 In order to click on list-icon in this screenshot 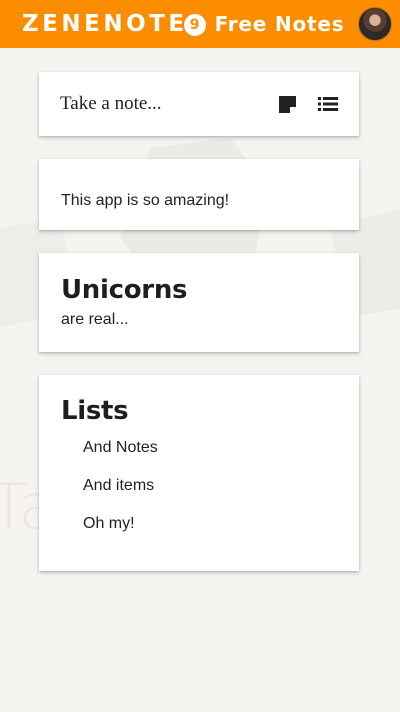, I will do `click(328, 104)`.